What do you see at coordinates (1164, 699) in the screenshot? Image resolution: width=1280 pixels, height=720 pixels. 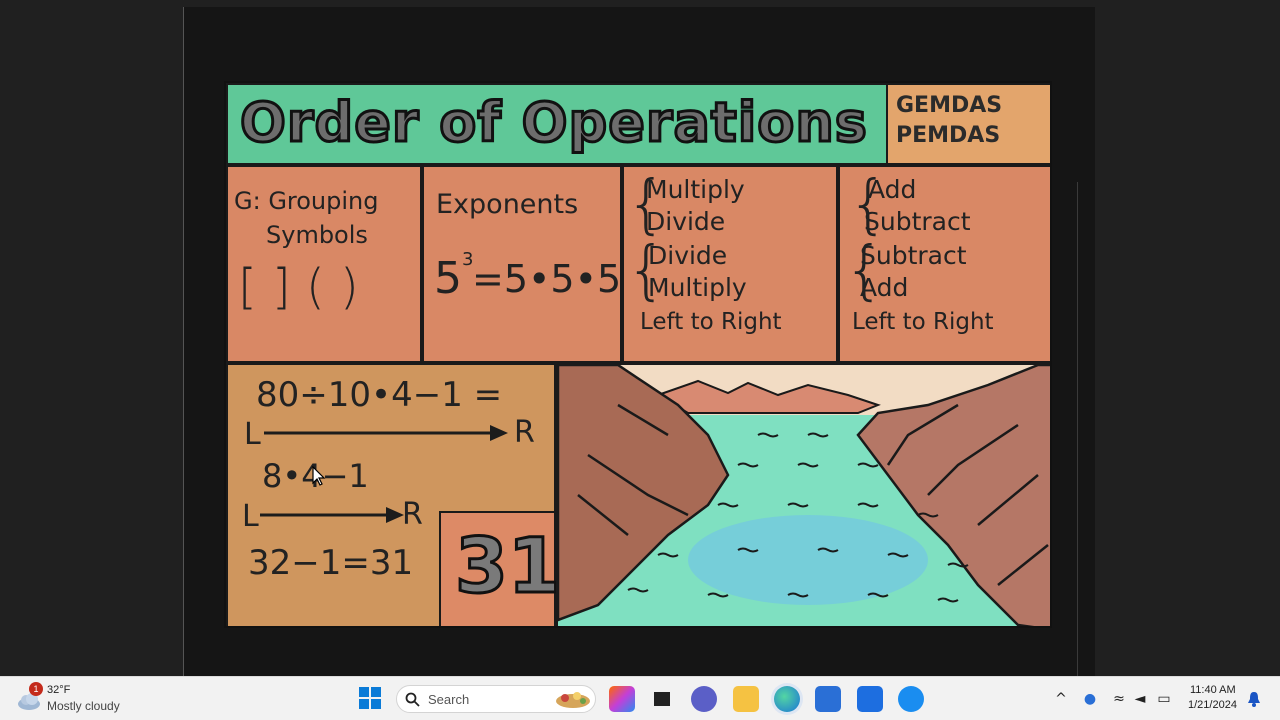 I see `battery-icon: ▭` at bounding box center [1164, 699].